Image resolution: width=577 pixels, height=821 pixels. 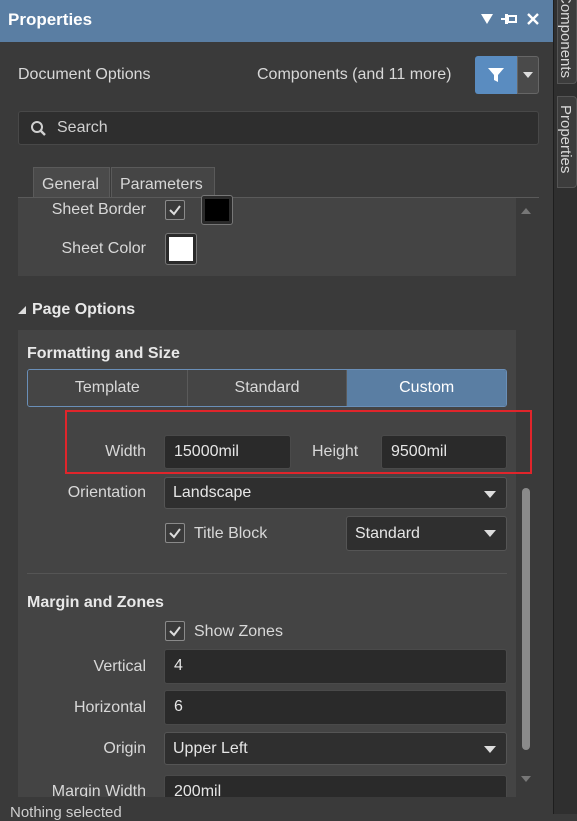 I want to click on tab-parameters: Parameters, so click(x=163, y=182).